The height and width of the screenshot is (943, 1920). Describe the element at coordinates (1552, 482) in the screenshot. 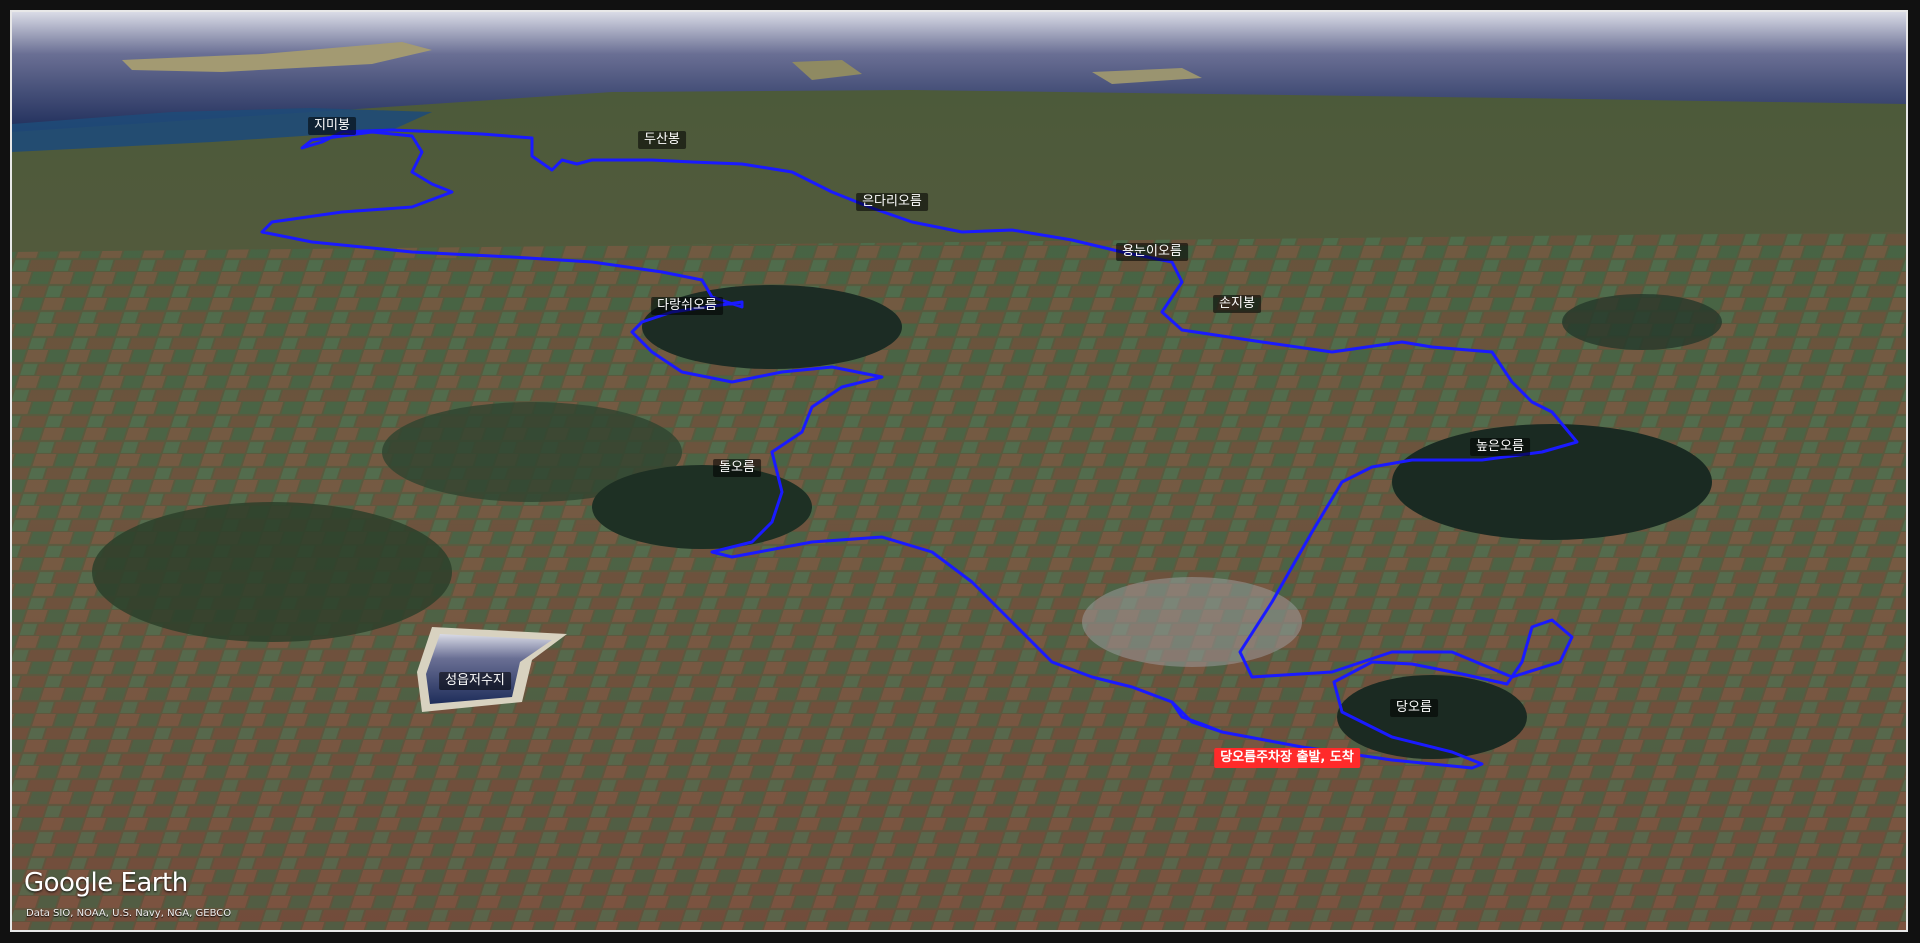

I see `nopeun-oreum-cone` at that location.